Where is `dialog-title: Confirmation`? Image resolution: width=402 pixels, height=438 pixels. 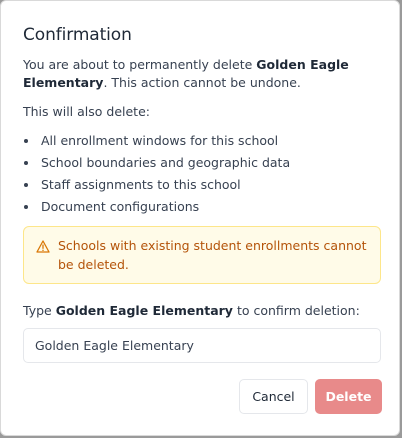 dialog-title: Confirmation is located at coordinates (77, 35).